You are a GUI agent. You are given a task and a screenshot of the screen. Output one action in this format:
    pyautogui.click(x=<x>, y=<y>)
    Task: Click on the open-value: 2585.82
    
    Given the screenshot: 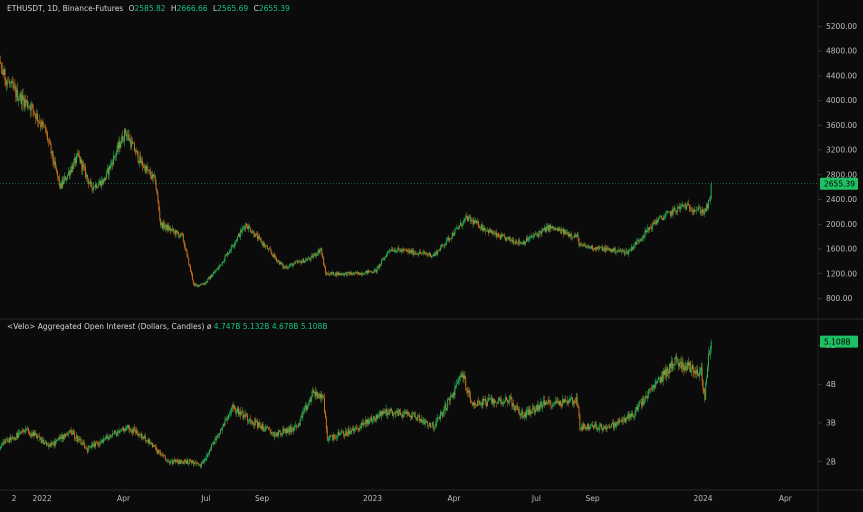 What is the action you would take?
    pyautogui.click(x=150, y=8)
    